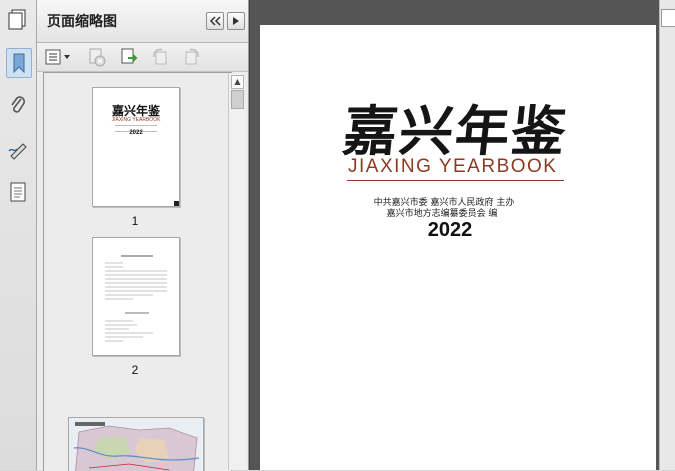  I want to click on delete-page-icon, so click(97, 57).